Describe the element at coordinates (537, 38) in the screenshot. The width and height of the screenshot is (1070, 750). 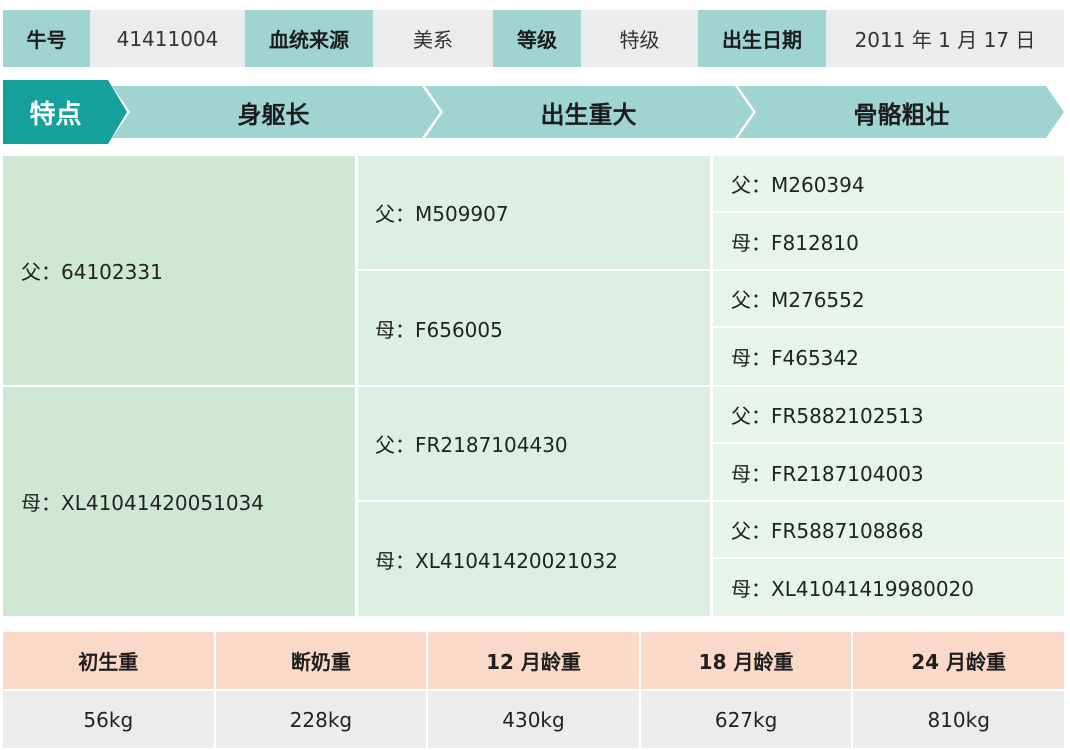
I see `grade-label: 等级` at that location.